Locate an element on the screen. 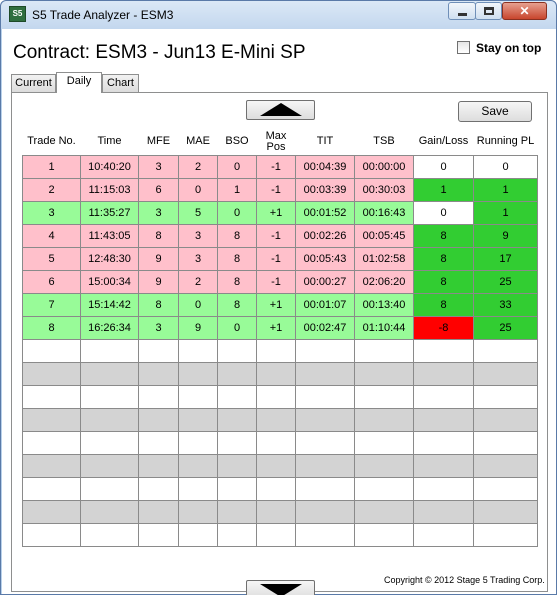 This screenshot has width=557, height=595. column-header: Max Pos is located at coordinates (276, 142).